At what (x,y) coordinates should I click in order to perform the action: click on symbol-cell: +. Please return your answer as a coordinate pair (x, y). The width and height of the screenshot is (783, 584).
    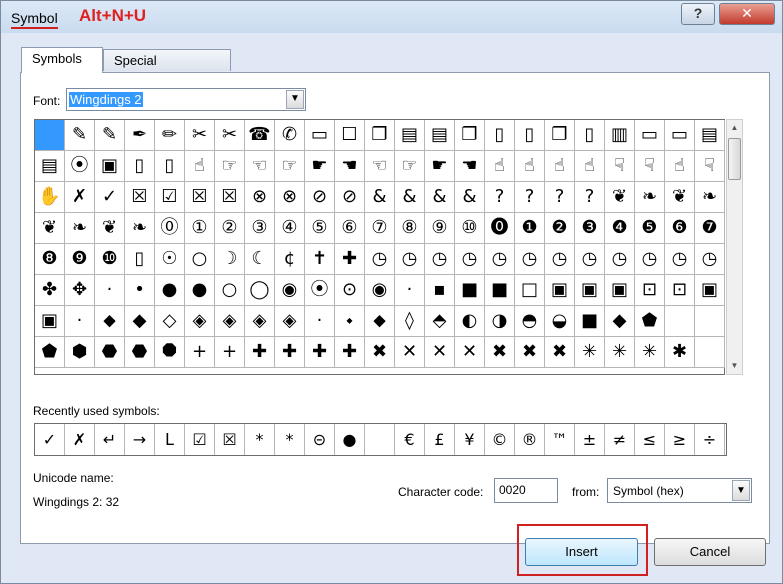
    Looking at the image, I should click on (200, 352).